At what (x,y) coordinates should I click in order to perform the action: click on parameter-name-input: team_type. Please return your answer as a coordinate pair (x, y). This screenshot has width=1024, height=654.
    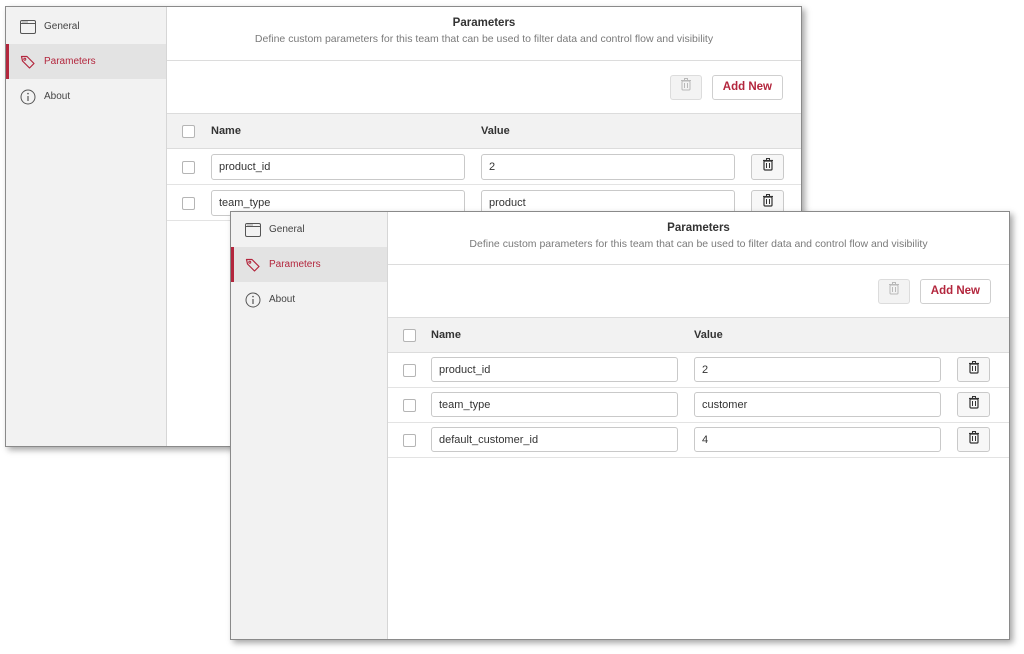
    Looking at the image, I should click on (554, 404).